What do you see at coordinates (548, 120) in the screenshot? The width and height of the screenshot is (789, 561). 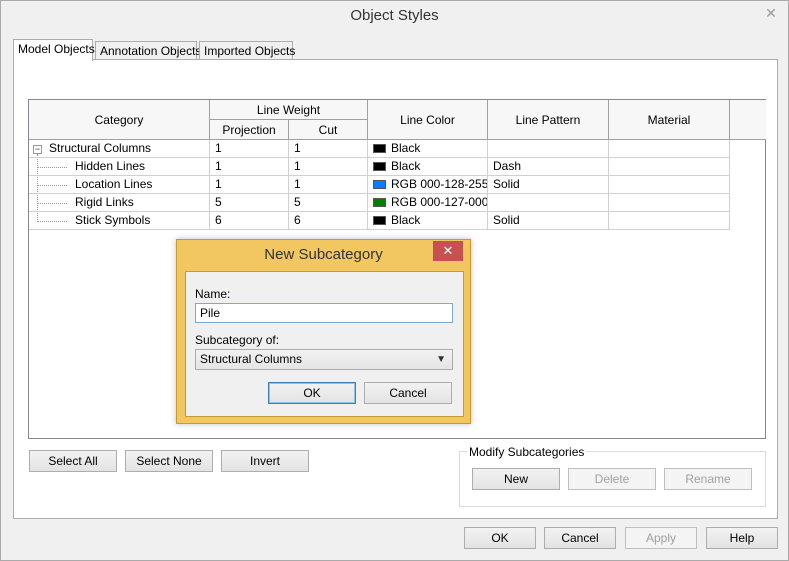 I see `header-line-pattern: Line Pattern` at bounding box center [548, 120].